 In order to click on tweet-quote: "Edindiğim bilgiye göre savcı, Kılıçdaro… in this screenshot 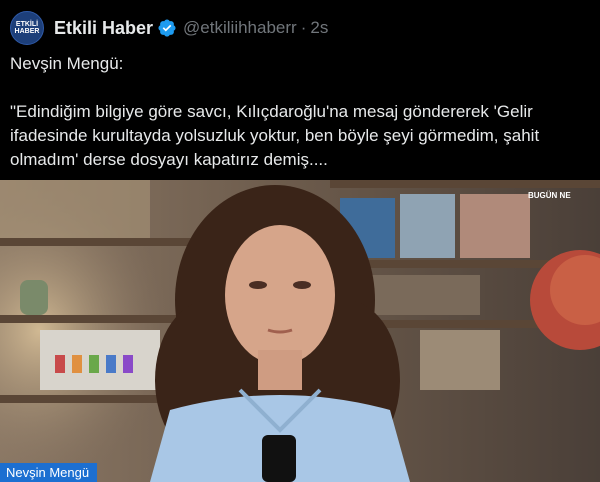, I will do `click(275, 135)`.